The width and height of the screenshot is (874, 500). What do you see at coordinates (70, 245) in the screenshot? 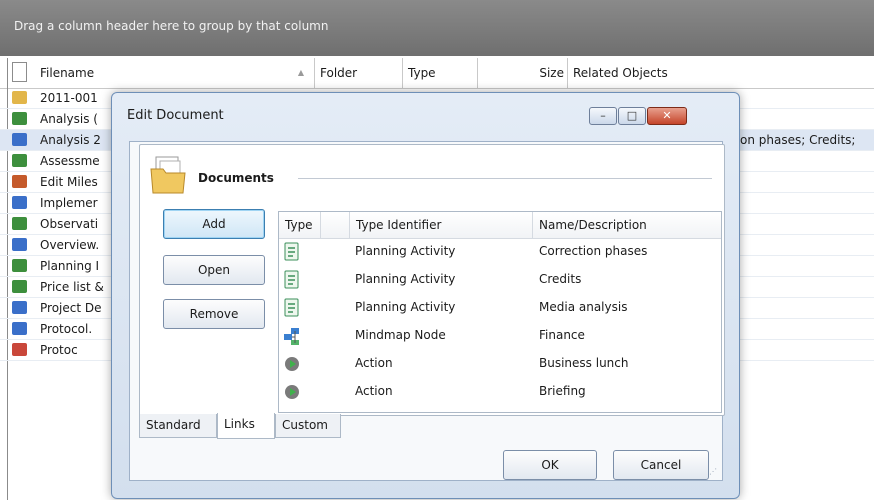
I see `filename-cell: Overview.` at bounding box center [70, 245].